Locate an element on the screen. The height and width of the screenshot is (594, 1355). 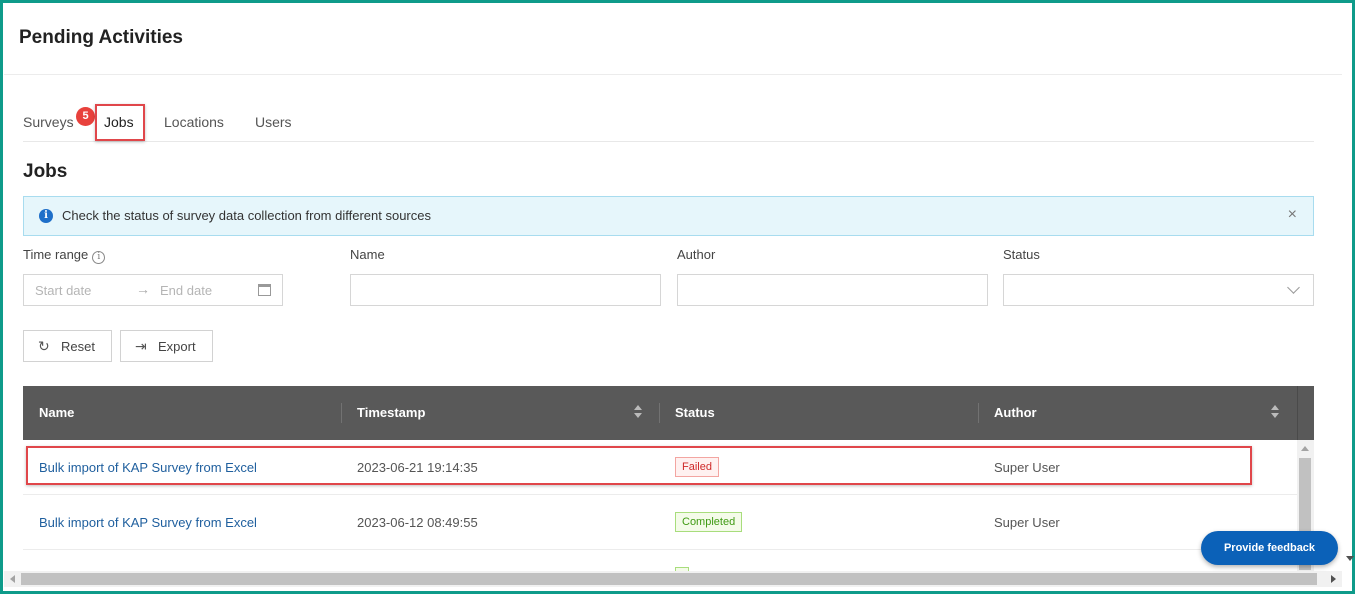
tab-locations: Locations is located at coordinates (194, 122).